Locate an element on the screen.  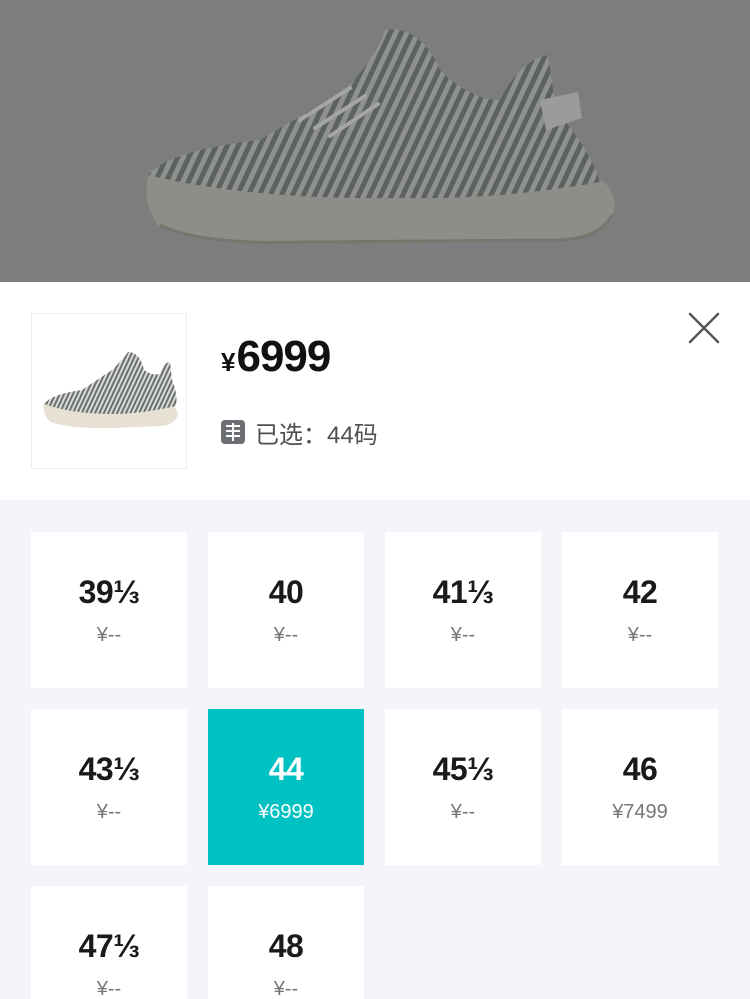
size-option-7: 46 ¥7499 is located at coordinates (640, 787).